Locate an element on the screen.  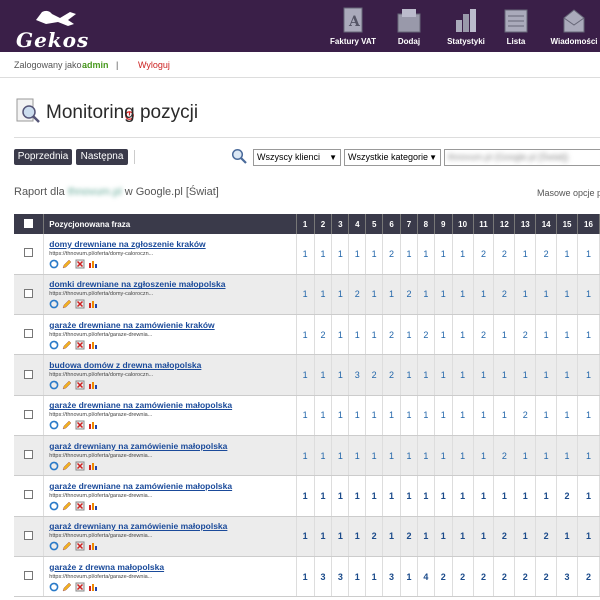
nav-lista: Lista is located at coordinates (516, 26).